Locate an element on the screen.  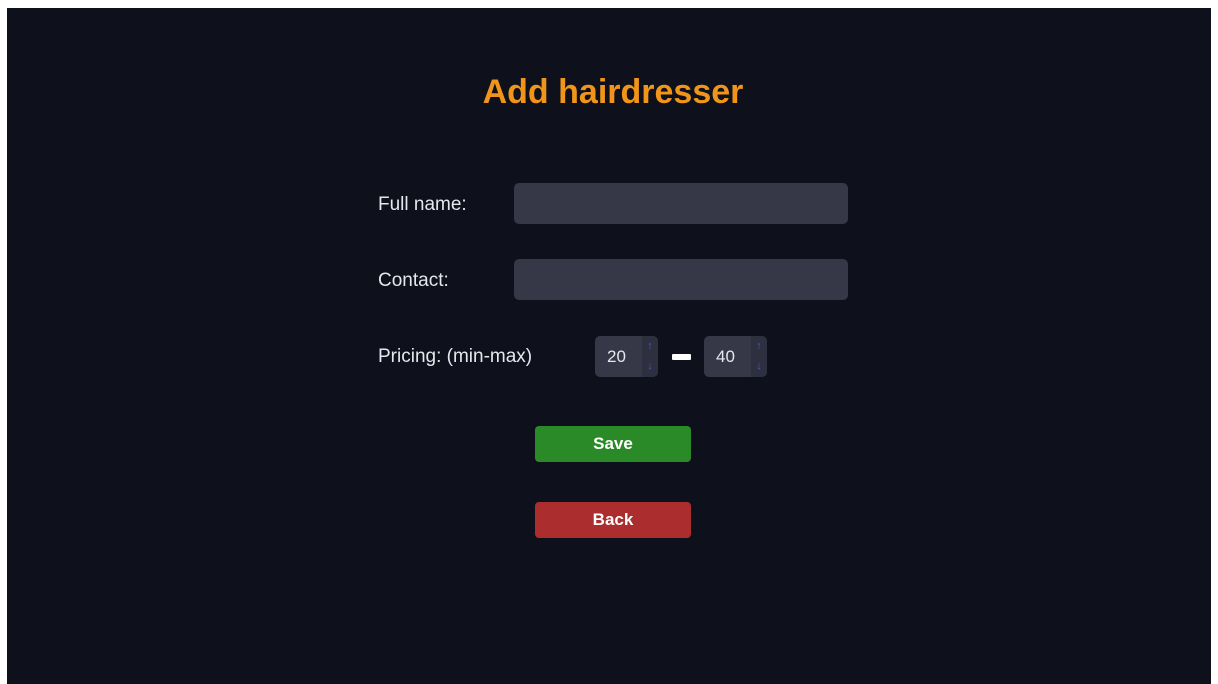
contact-label: Contact: is located at coordinates (413, 280).